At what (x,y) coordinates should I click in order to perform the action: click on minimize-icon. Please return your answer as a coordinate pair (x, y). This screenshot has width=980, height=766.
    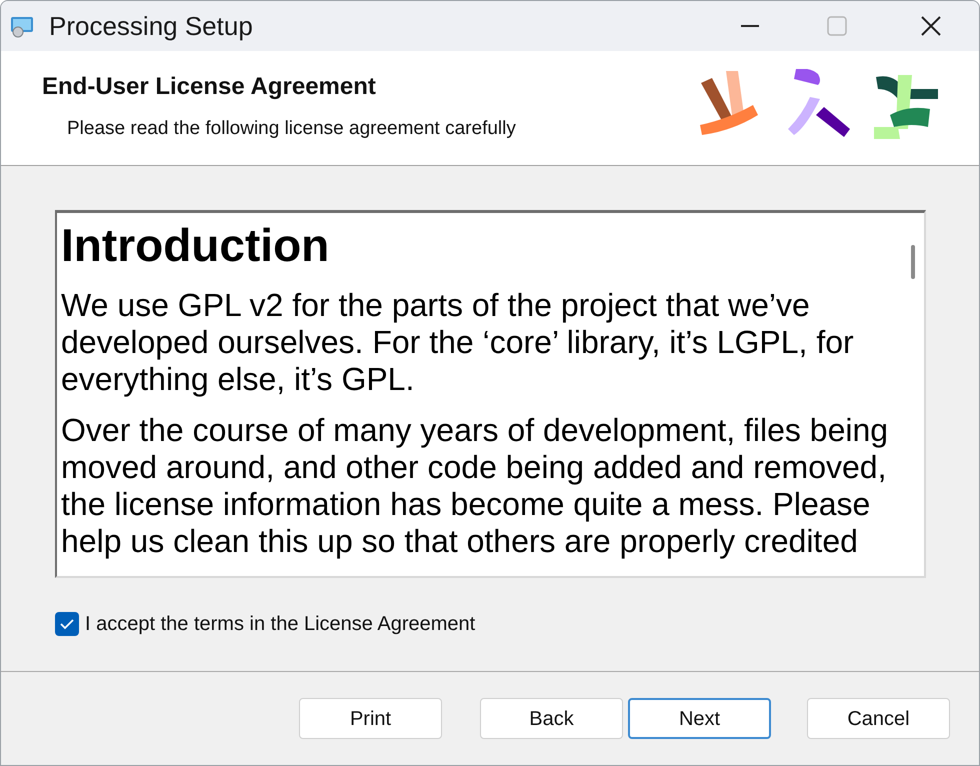
    Looking at the image, I should click on (750, 26).